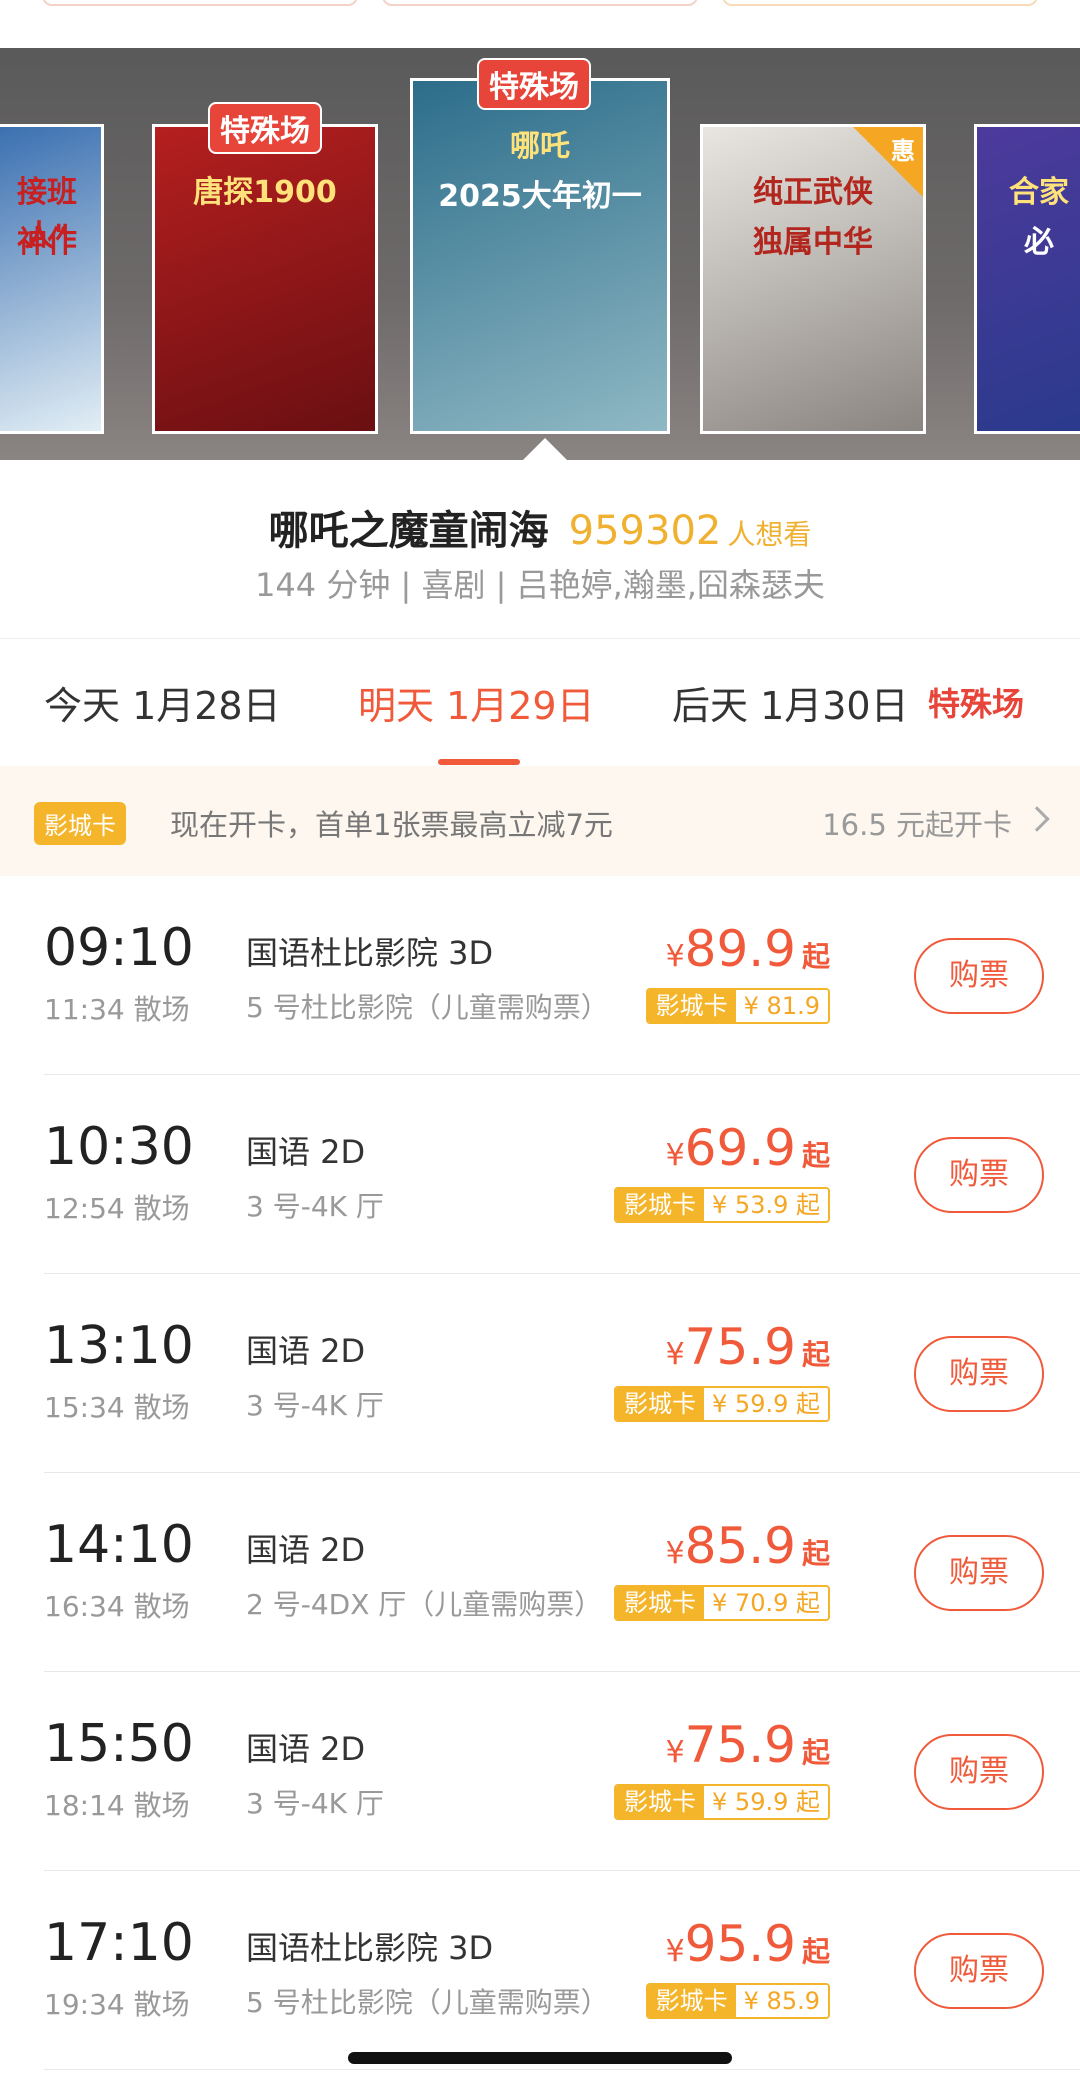  What do you see at coordinates (162, 702) in the screenshot?
I see `tab-today: 今天 1月28日` at bounding box center [162, 702].